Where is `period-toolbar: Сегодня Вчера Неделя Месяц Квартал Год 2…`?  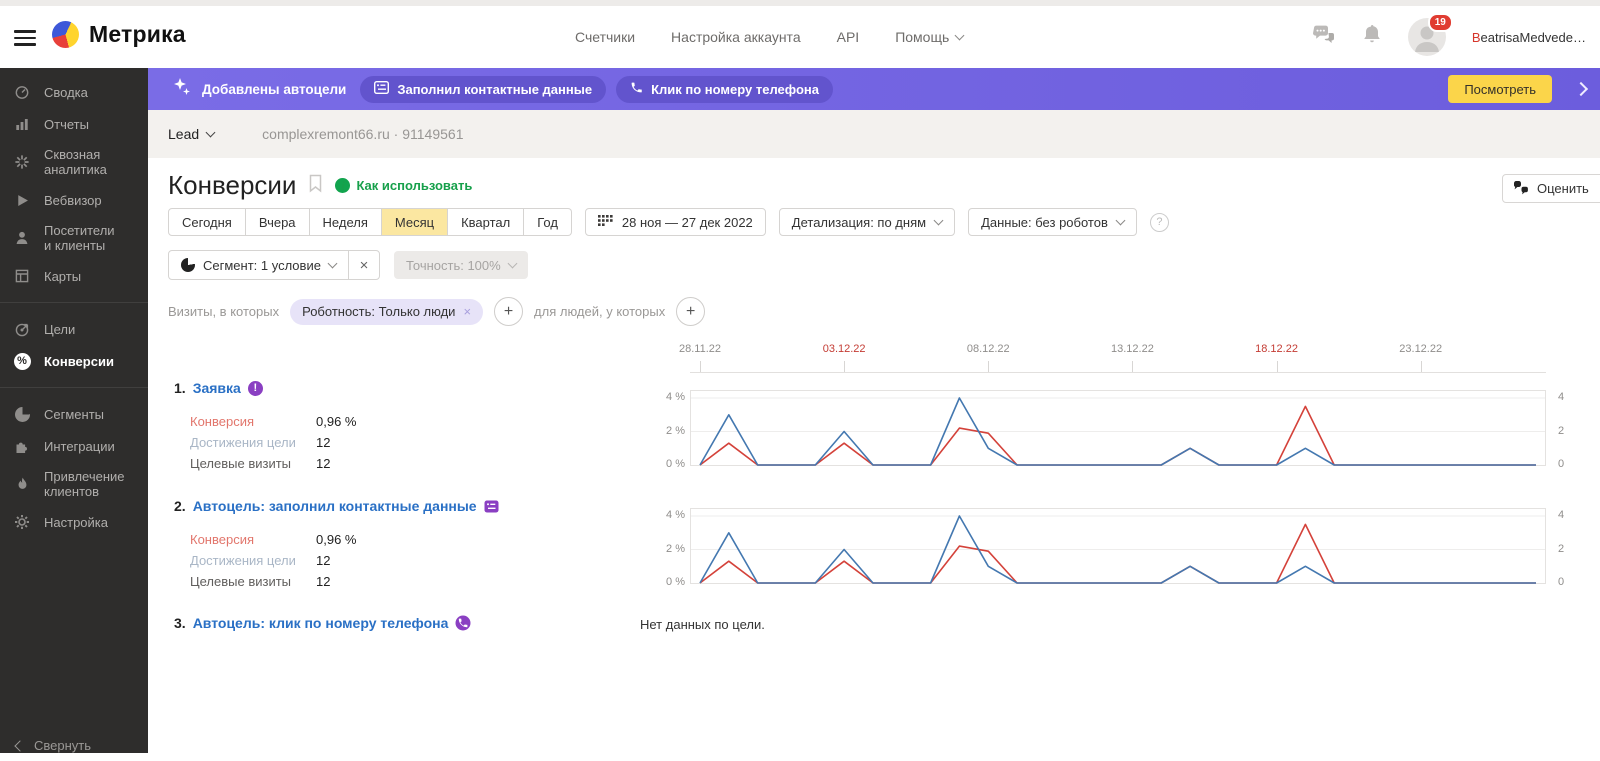
period-toolbar: Сегодня Вчера Неделя Месяц Квартал Год 2… is located at coordinates (668, 222).